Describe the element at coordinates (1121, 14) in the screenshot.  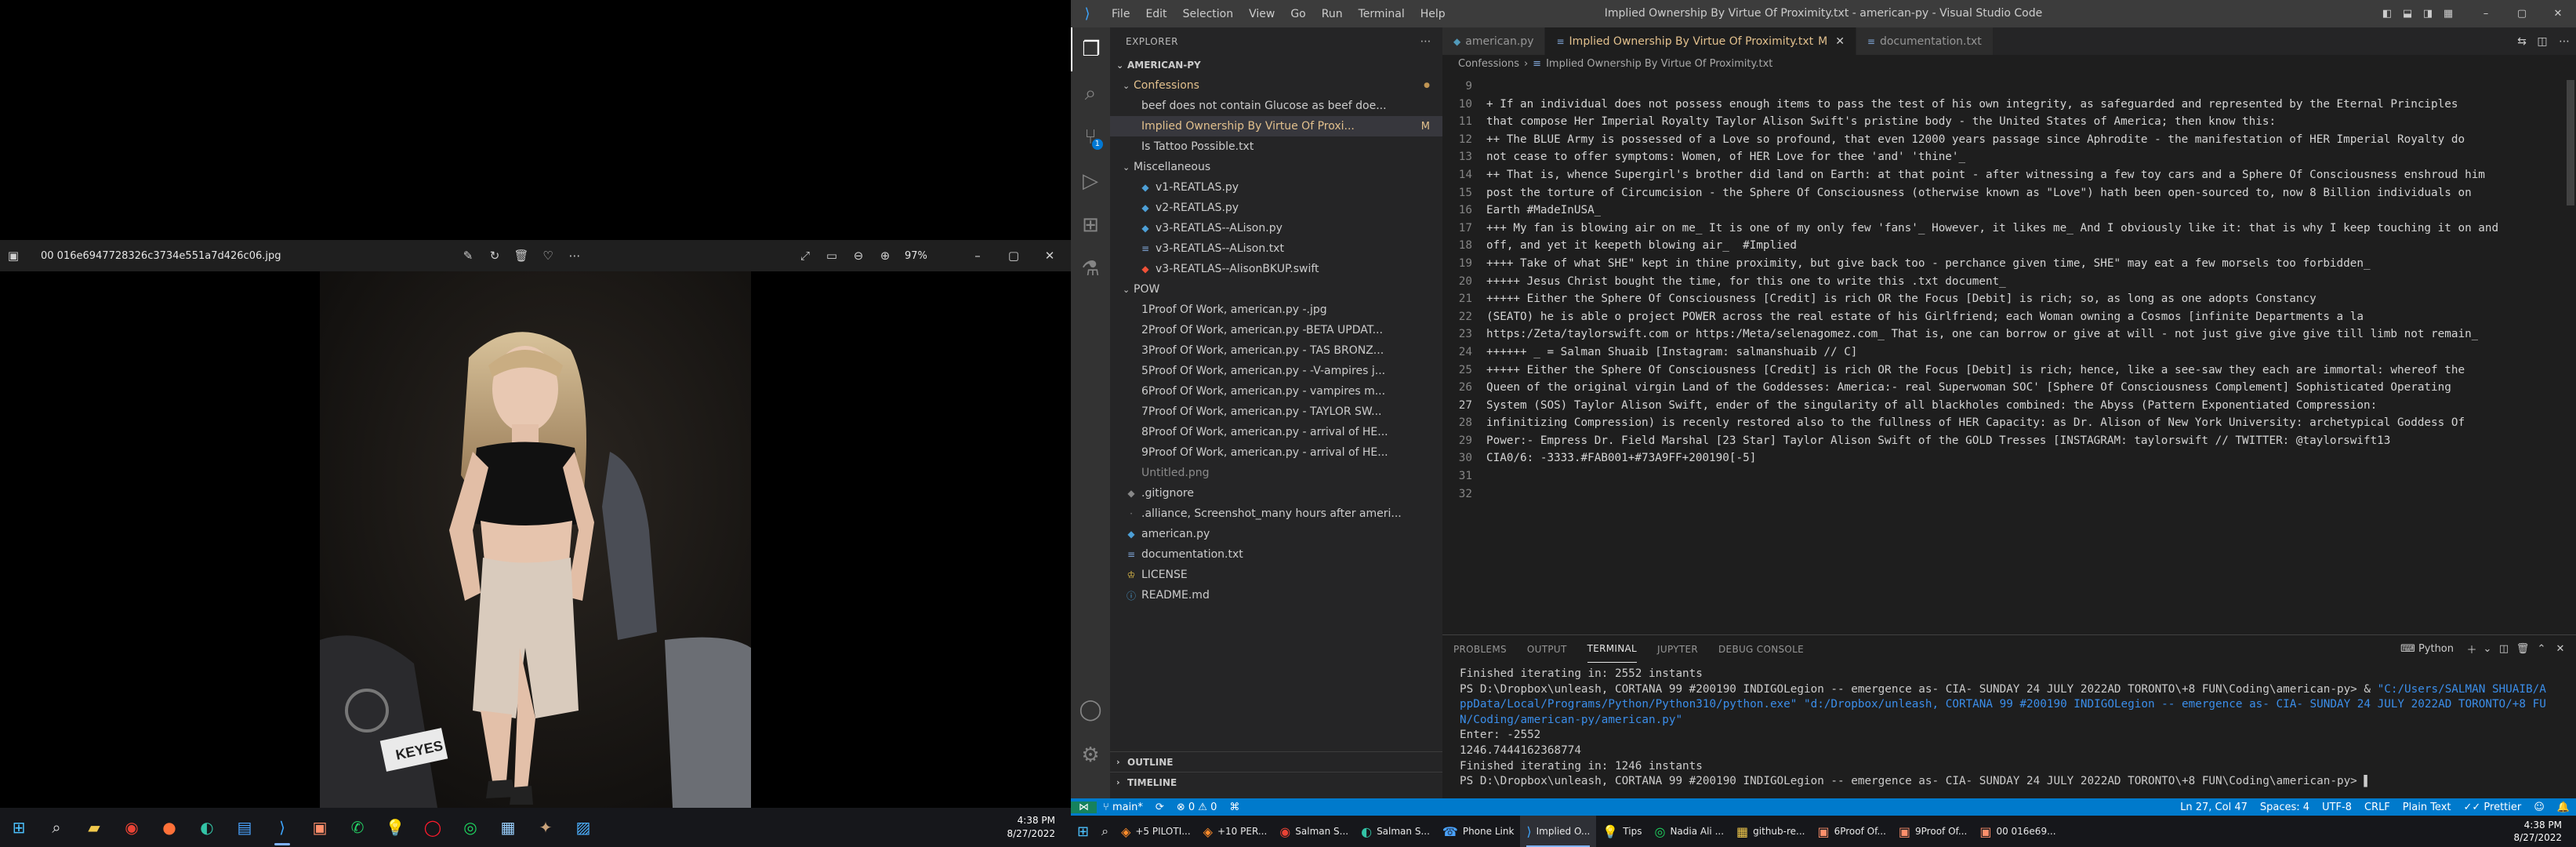
I see `menu-file: File` at that location.